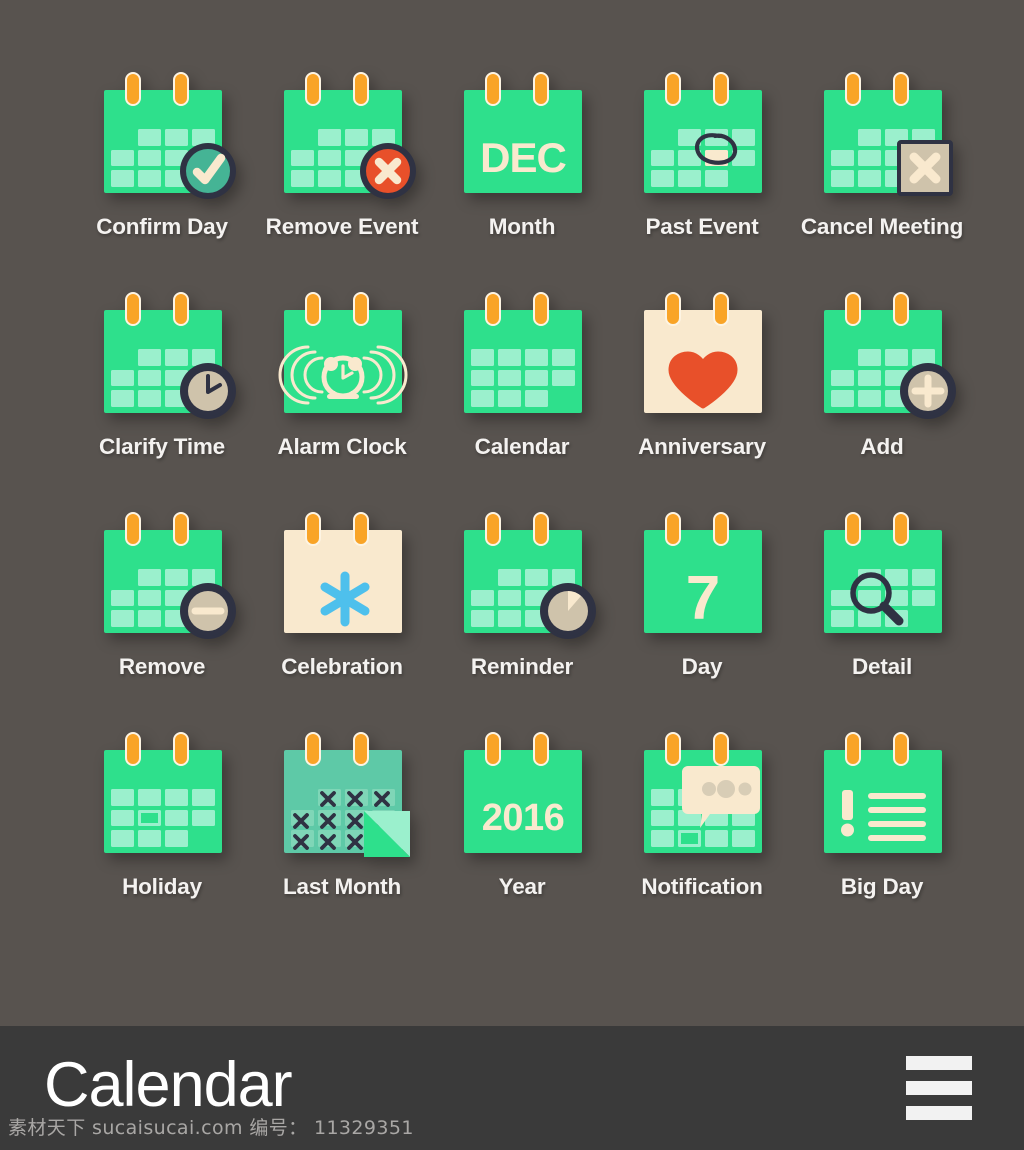  What do you see at coordinates (168, 1084) in the screenshot?
I see `app-title: Calendar` at bounding box center [168, 1084].